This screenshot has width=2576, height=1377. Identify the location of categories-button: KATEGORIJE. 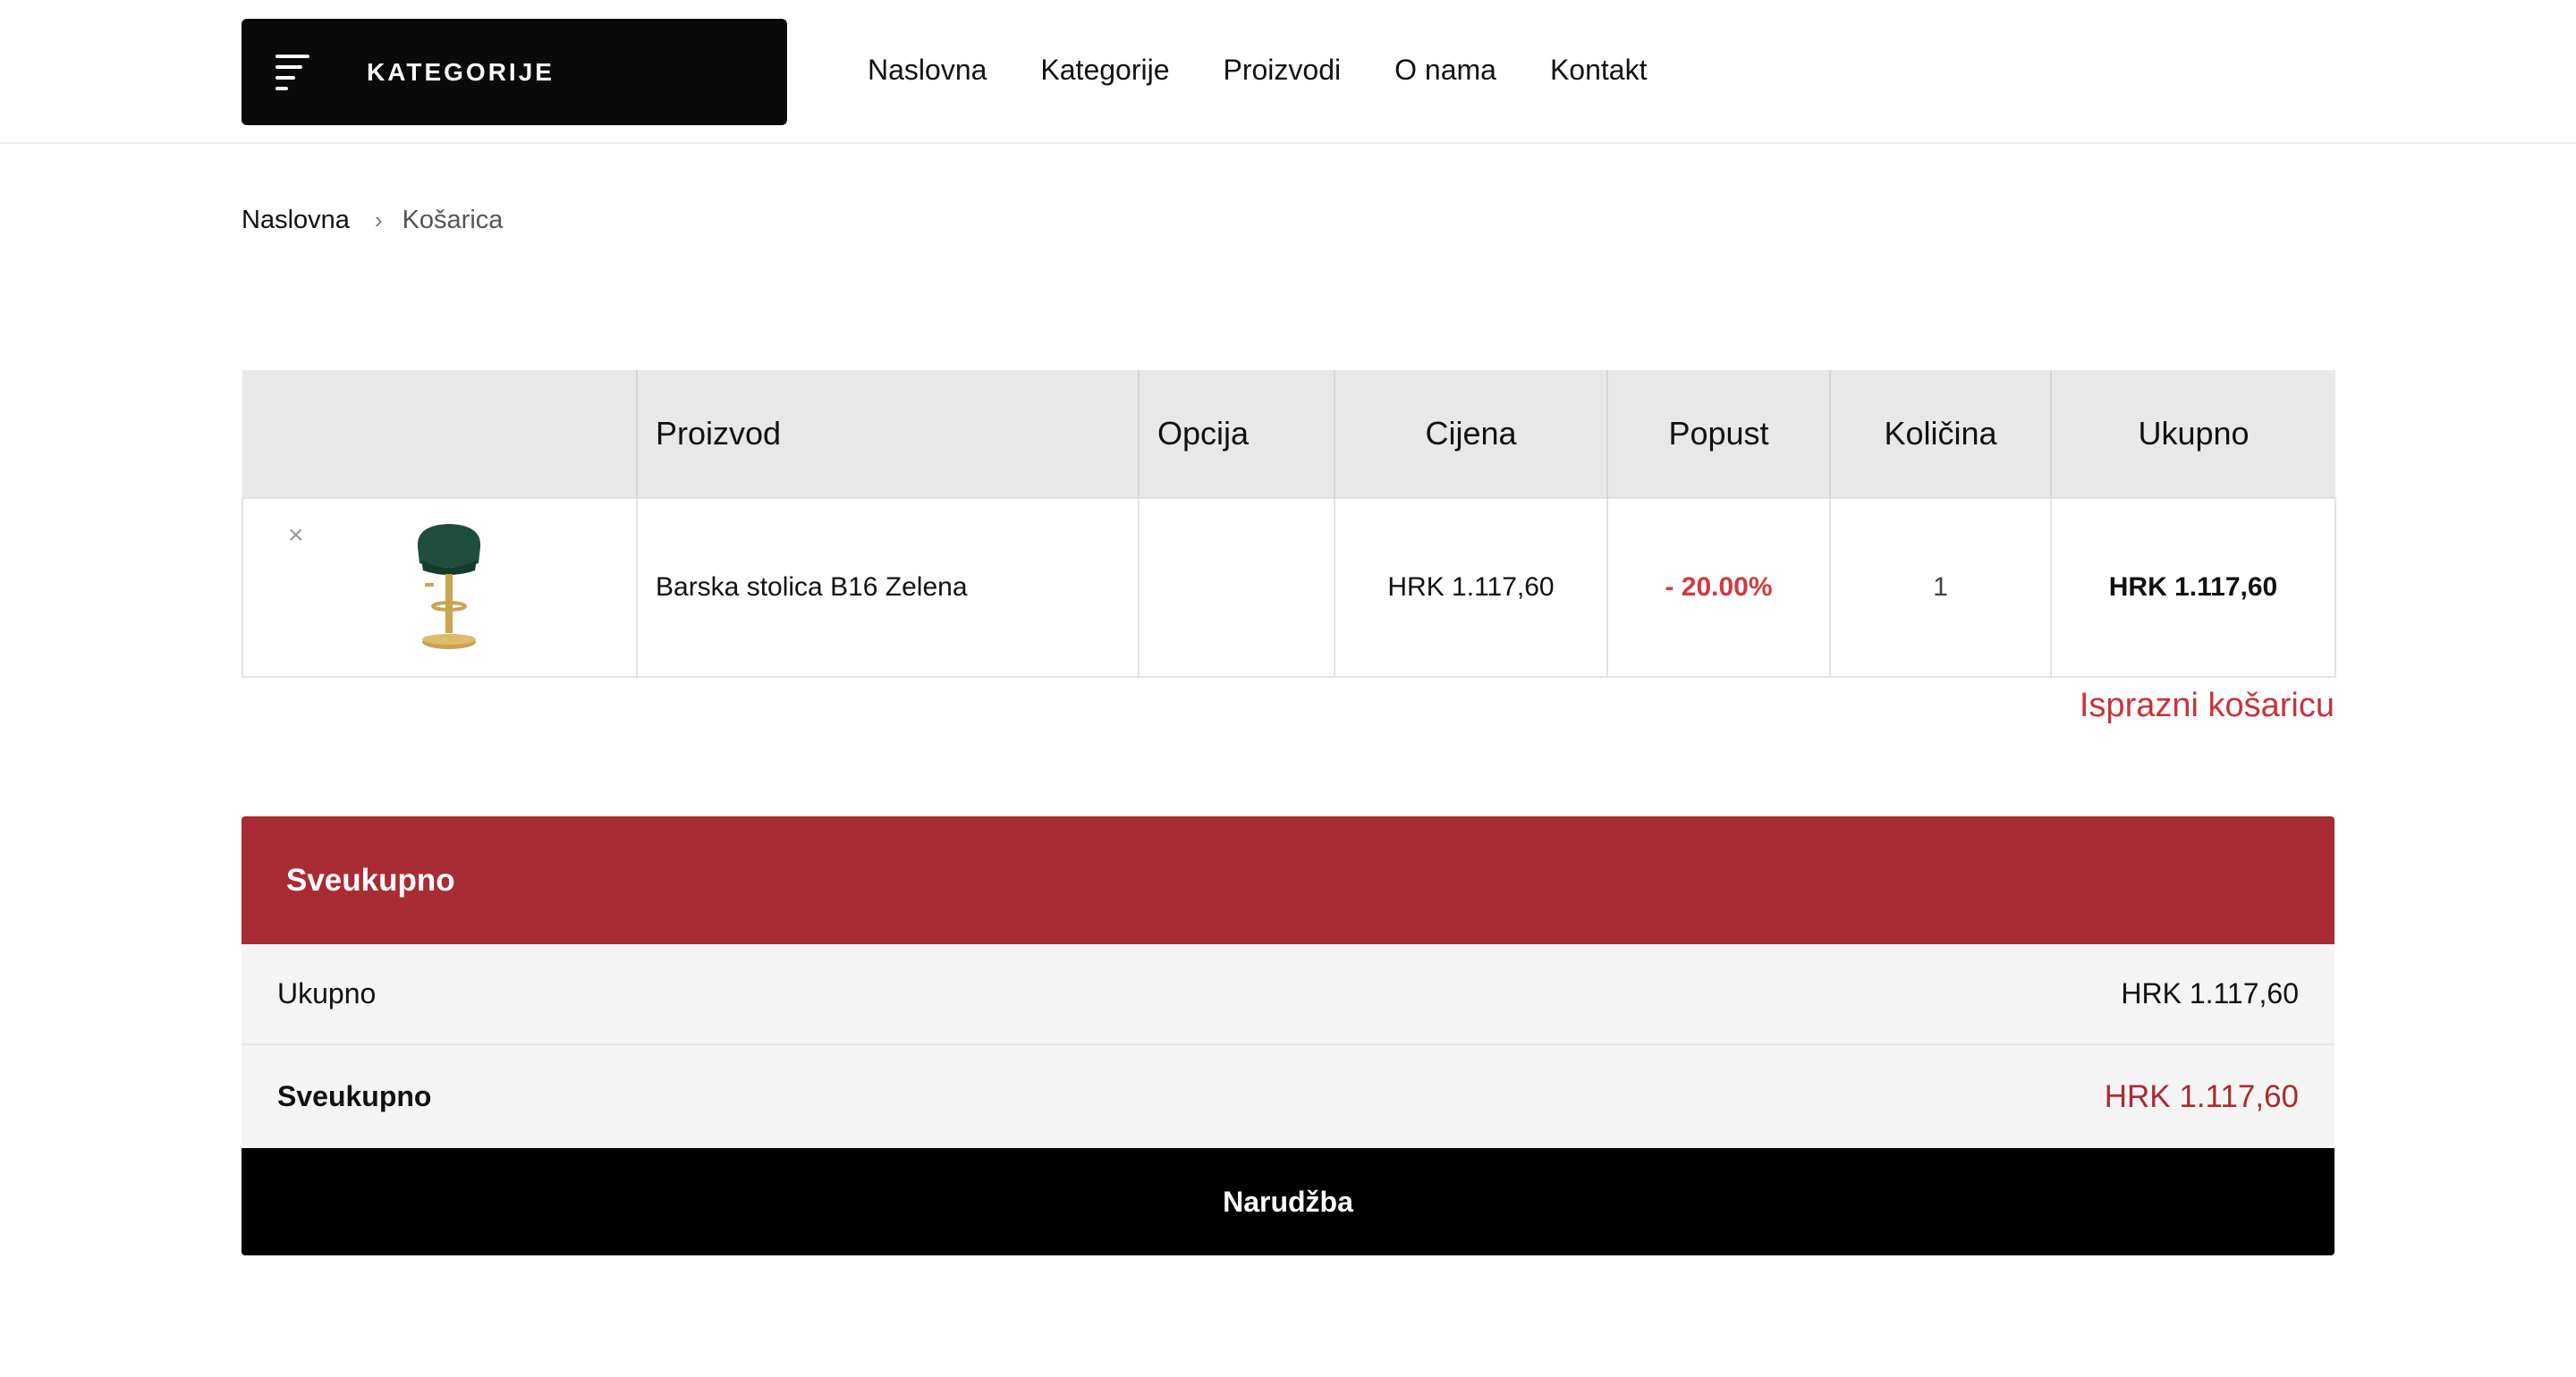
(514, 72).